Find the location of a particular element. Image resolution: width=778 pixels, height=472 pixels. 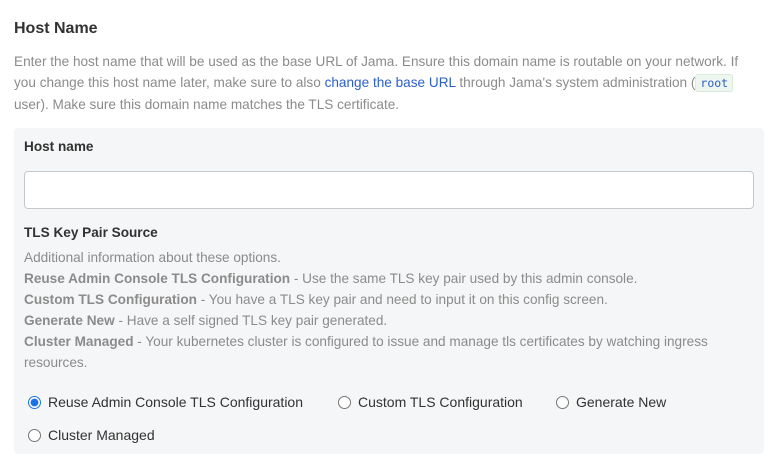

tls-source-label: TLS Key Pair Source is located at coordinates (91, 232).